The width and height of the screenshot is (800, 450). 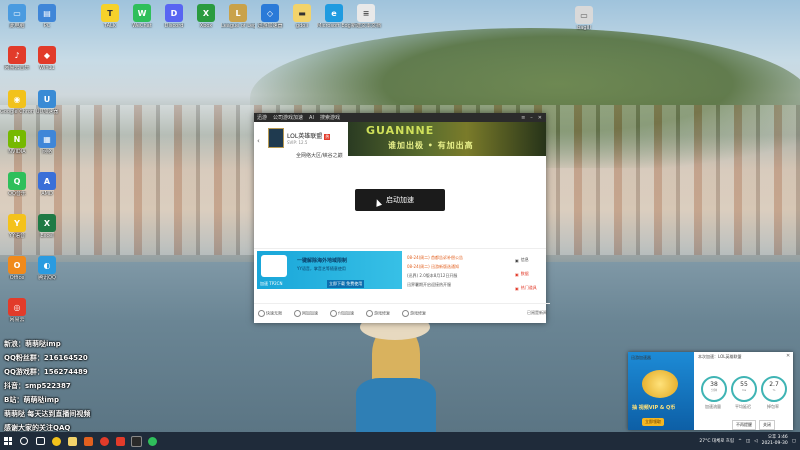 What do you see at coordinates (302, 16) in the screenshot?
I see `desktop-icon-gdoli: ▬ gdoli` at bounding box center [302, 16].